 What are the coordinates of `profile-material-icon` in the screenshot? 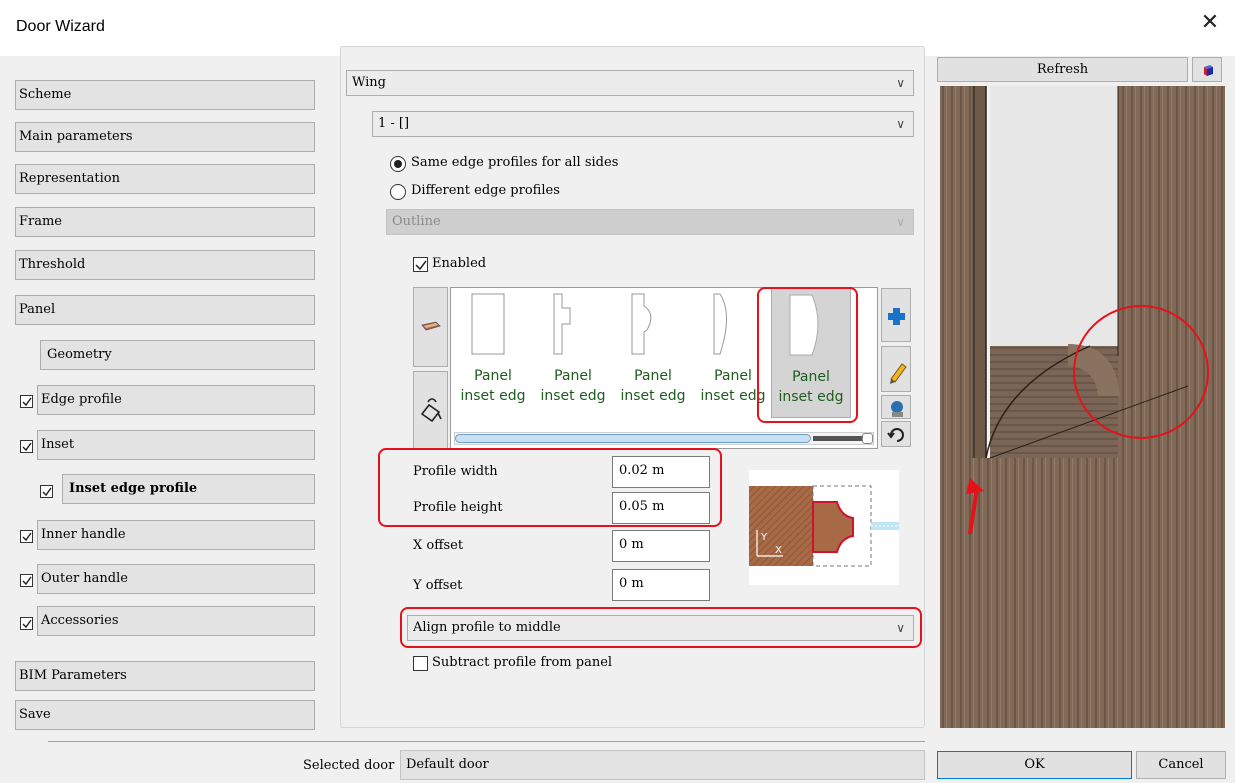 It's located at (431, 326).